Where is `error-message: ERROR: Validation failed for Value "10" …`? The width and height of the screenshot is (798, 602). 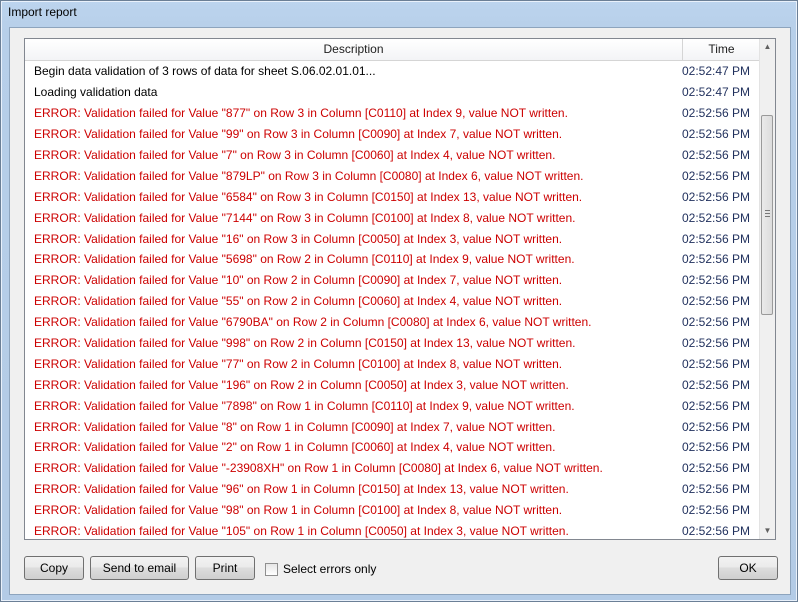
error-message: ERROR: Validation failed for Value "10" … is located at coordinates (298, 280).